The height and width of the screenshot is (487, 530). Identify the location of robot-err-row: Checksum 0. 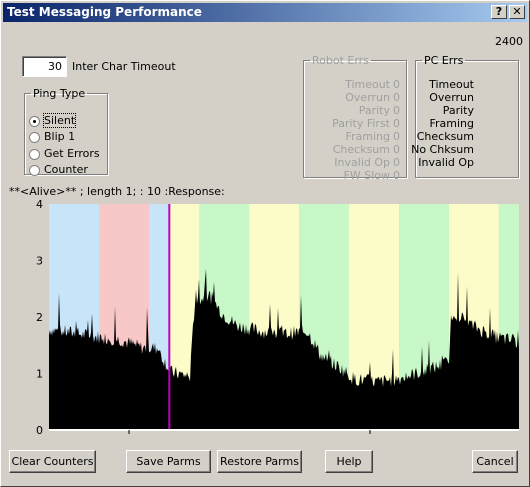
(354, 149).